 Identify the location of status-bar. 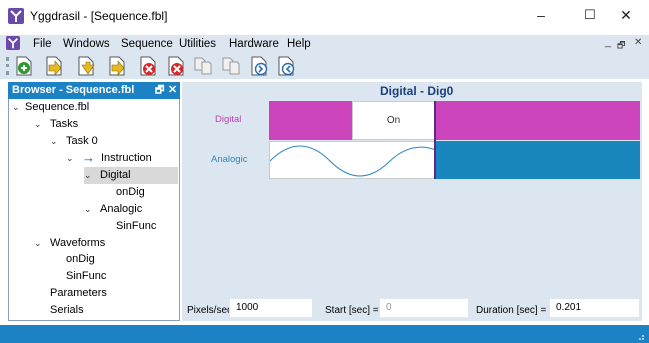
(324, 334).